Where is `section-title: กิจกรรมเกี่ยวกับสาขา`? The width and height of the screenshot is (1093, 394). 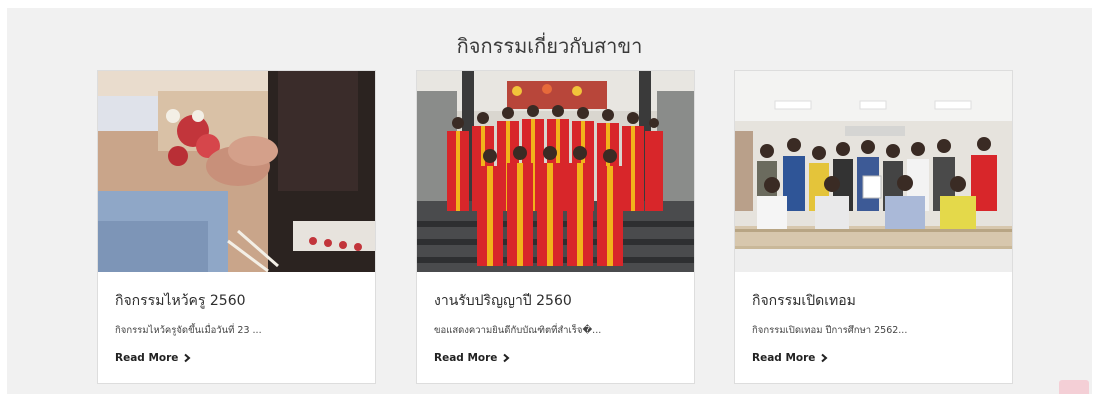
section-title: กิจกรรมเกี่ยวกับสาขา is located at coordinates (549, 46).